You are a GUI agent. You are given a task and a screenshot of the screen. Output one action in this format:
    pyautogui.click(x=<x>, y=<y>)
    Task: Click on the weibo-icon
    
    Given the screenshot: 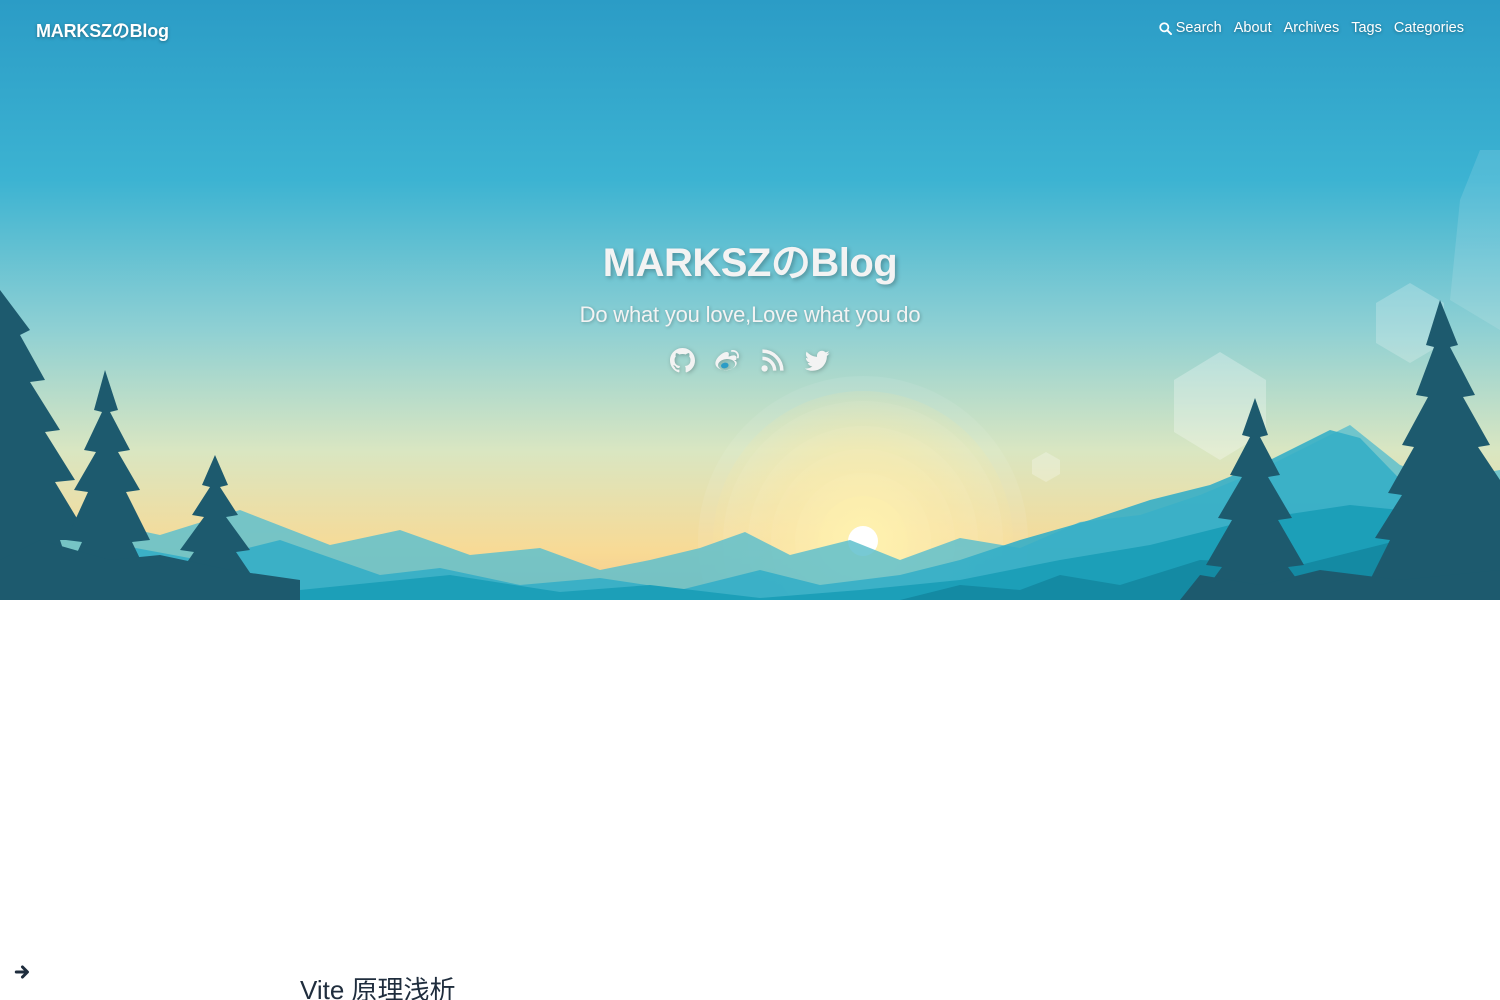 What is the action you would take?
    pyautogui.click(x=727, y=360)
    